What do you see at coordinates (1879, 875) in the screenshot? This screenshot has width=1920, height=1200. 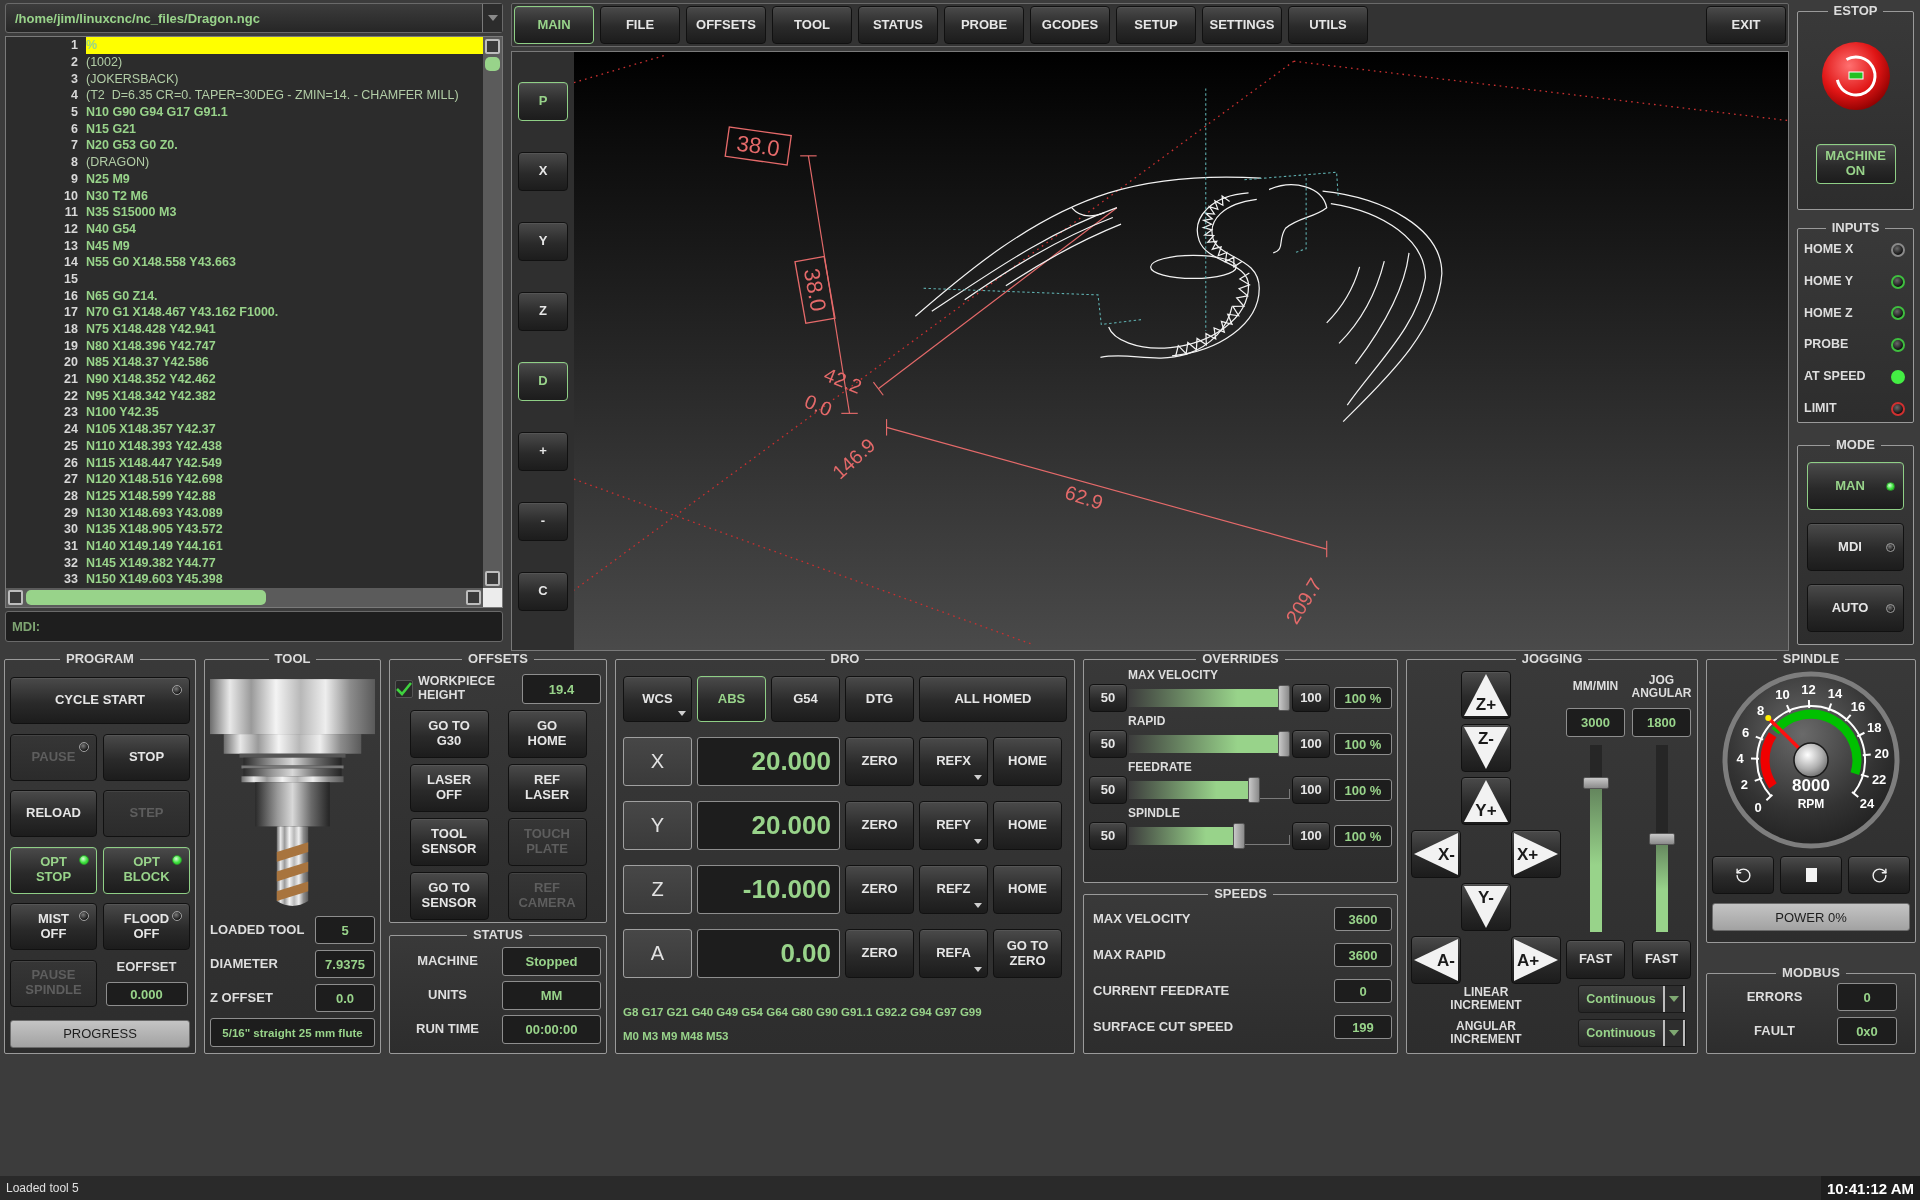 I see `spindle-forward-button` at bounding box center [1879, 875].